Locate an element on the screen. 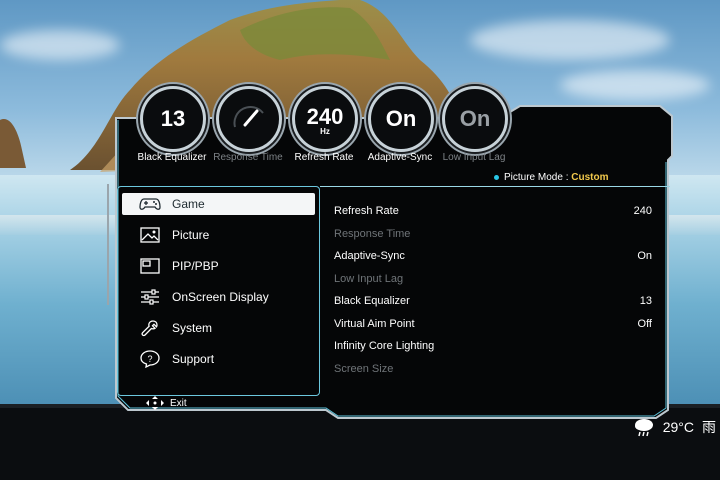 The width and height of the screenshot is (720, 480). sliders-icon is located at coordinates (150, 297).